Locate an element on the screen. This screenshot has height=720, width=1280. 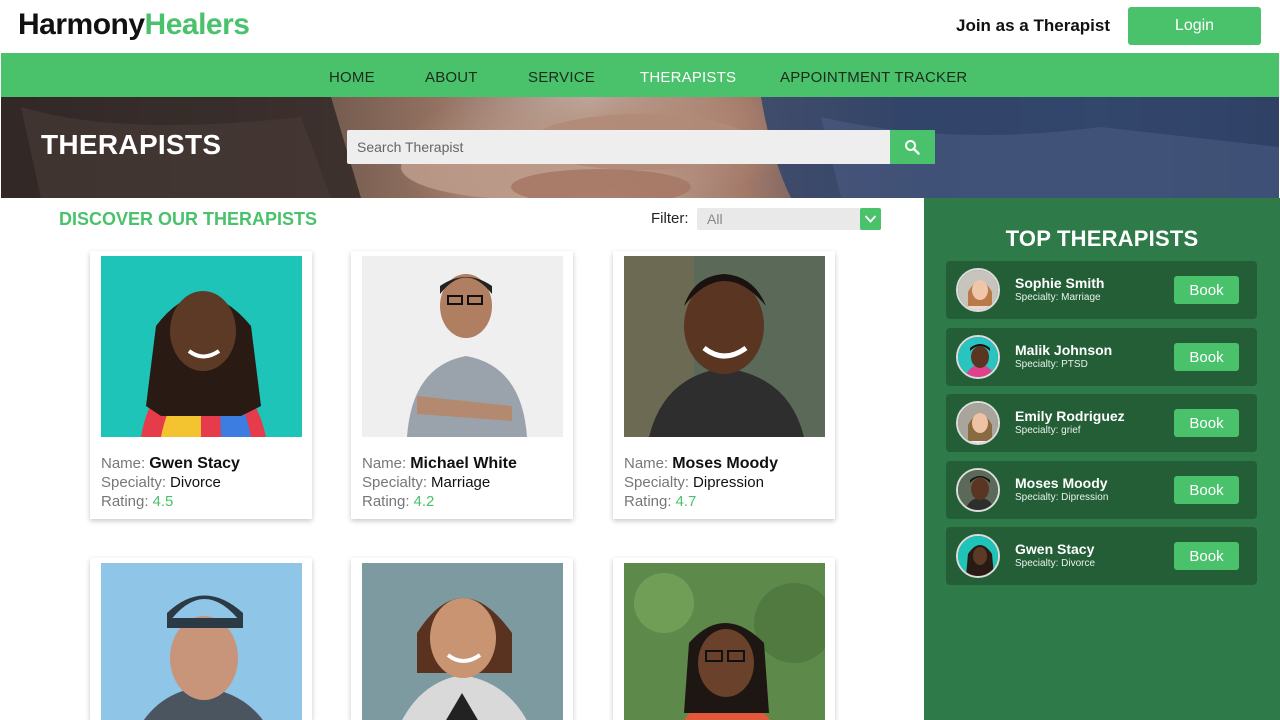
top-therapist-name: Malik Johnson is located at coordinates (1064, 350).